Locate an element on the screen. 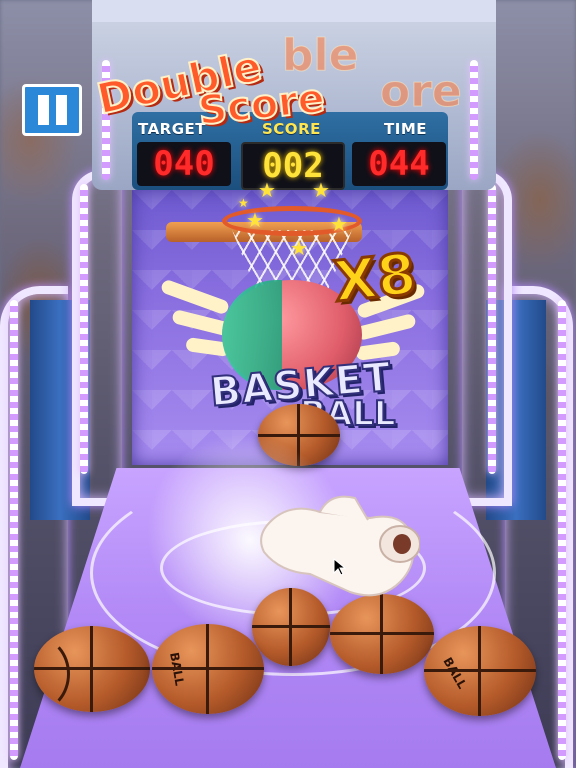 Image resolution: width=576 pixels, height=768 pixels. time-value: 044 is located at coordinates (399, 164).